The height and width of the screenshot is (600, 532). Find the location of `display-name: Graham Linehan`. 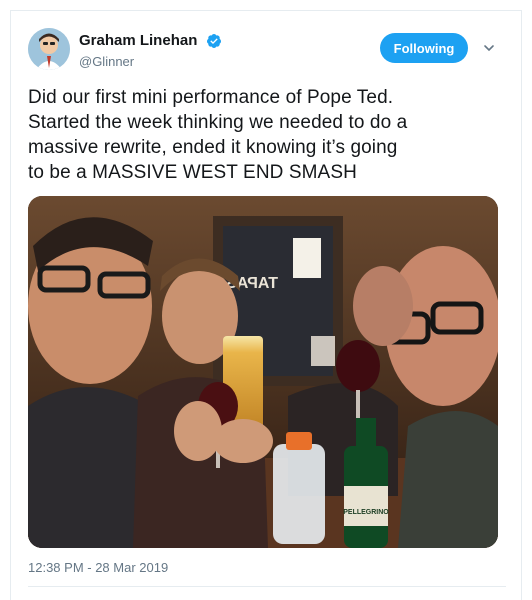

display-name: Graham Linehan is located at coordinates (138, 40).